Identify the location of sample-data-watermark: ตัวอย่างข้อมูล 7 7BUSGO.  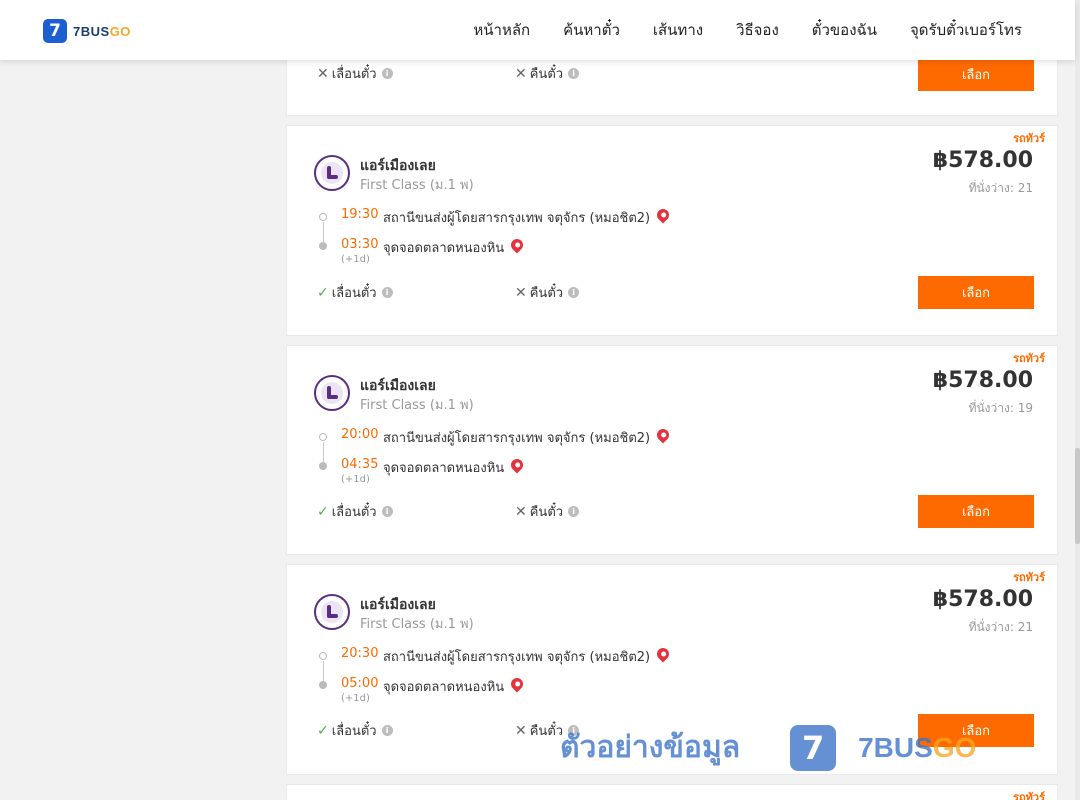
(768, 747).